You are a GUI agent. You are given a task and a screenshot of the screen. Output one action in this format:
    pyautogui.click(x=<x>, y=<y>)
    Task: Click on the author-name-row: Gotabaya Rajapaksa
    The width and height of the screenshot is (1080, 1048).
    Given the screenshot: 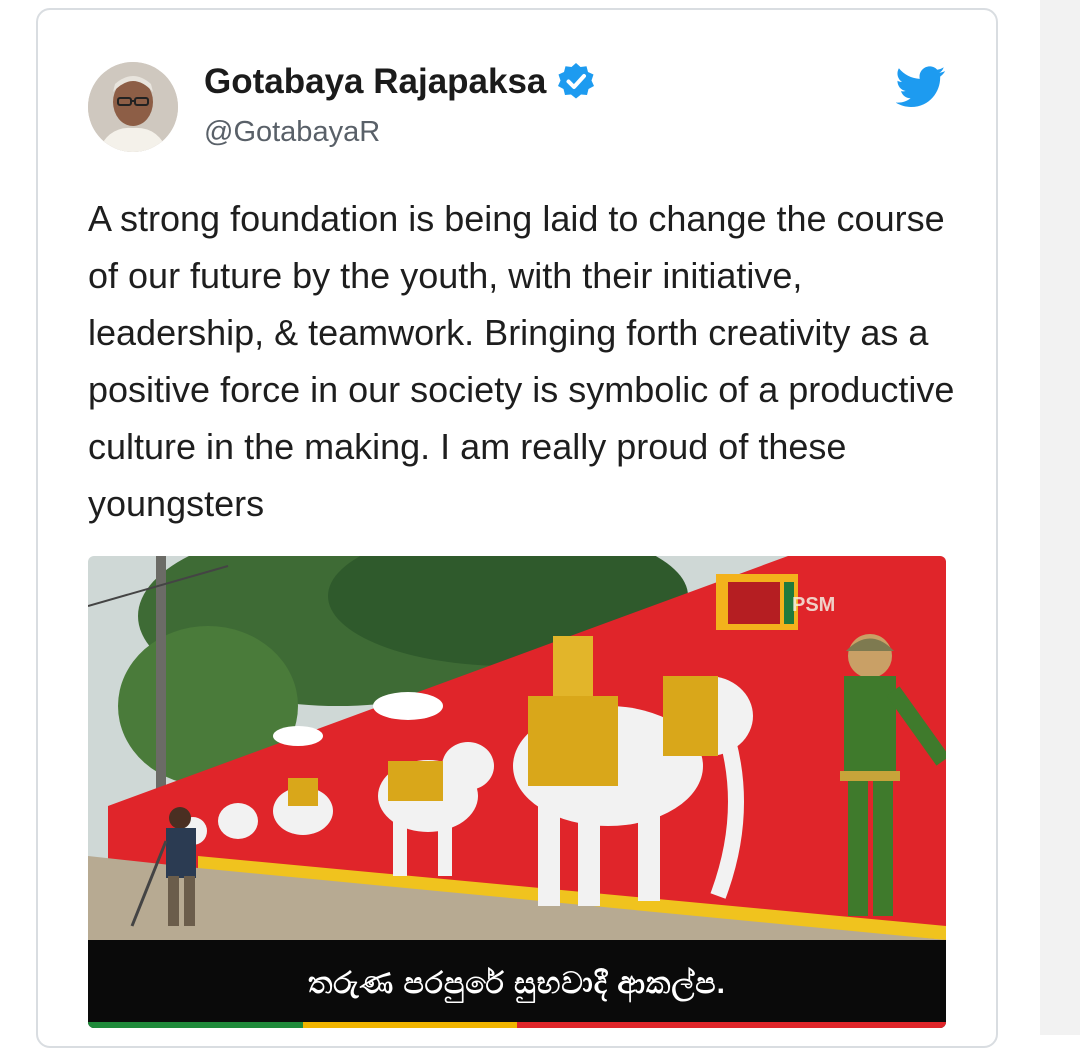 What is the action you would take?
    pyautogui.click(x=400, y=83)
    